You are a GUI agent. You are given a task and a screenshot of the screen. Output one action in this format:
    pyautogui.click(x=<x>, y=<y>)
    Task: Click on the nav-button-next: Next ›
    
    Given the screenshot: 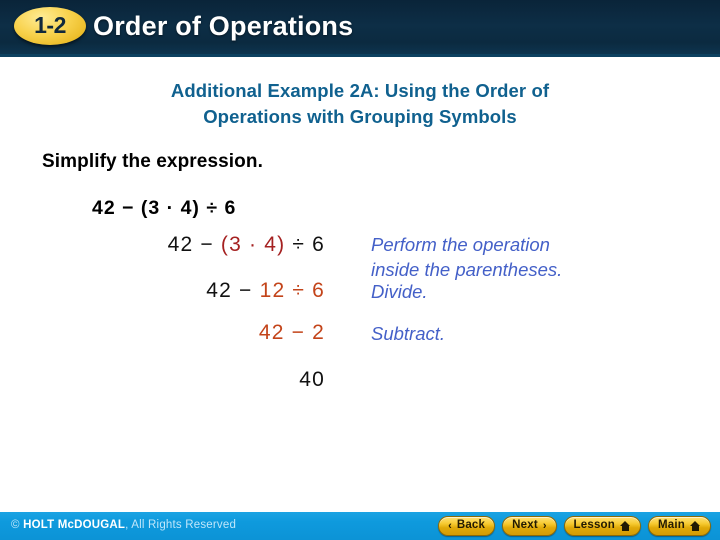 What is the action you would take?
    pyautogui.click(x=529, y=526)
    